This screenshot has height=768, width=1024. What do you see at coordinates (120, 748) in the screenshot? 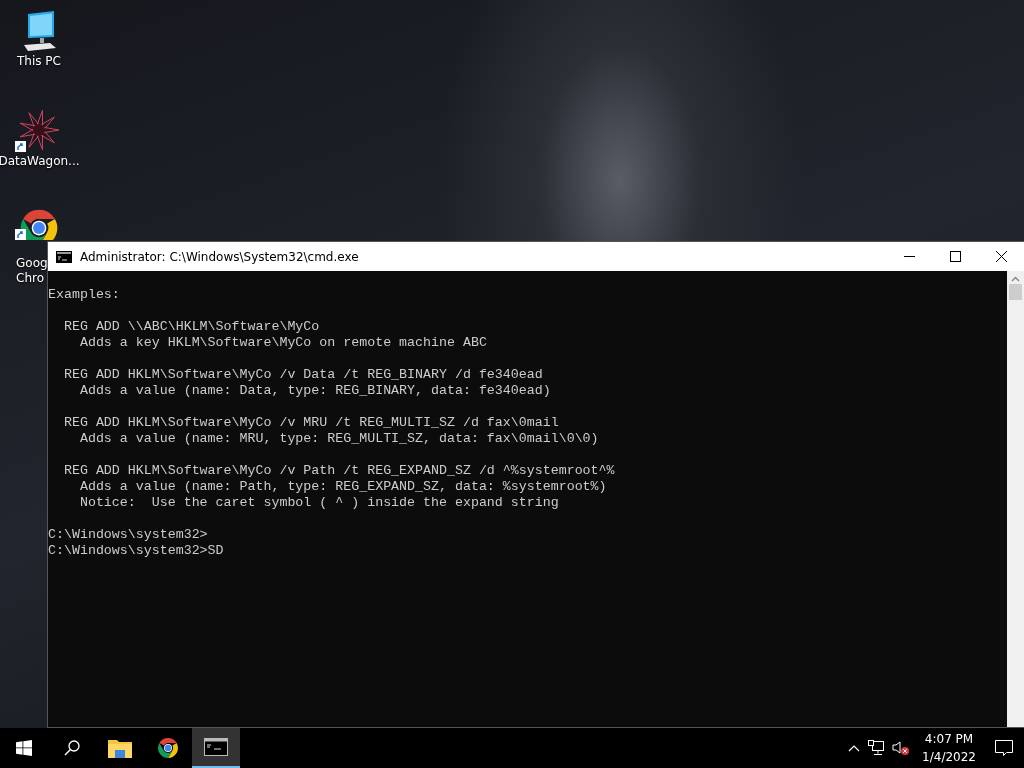
I see `folder-icon` at bounding box center [120, 748].